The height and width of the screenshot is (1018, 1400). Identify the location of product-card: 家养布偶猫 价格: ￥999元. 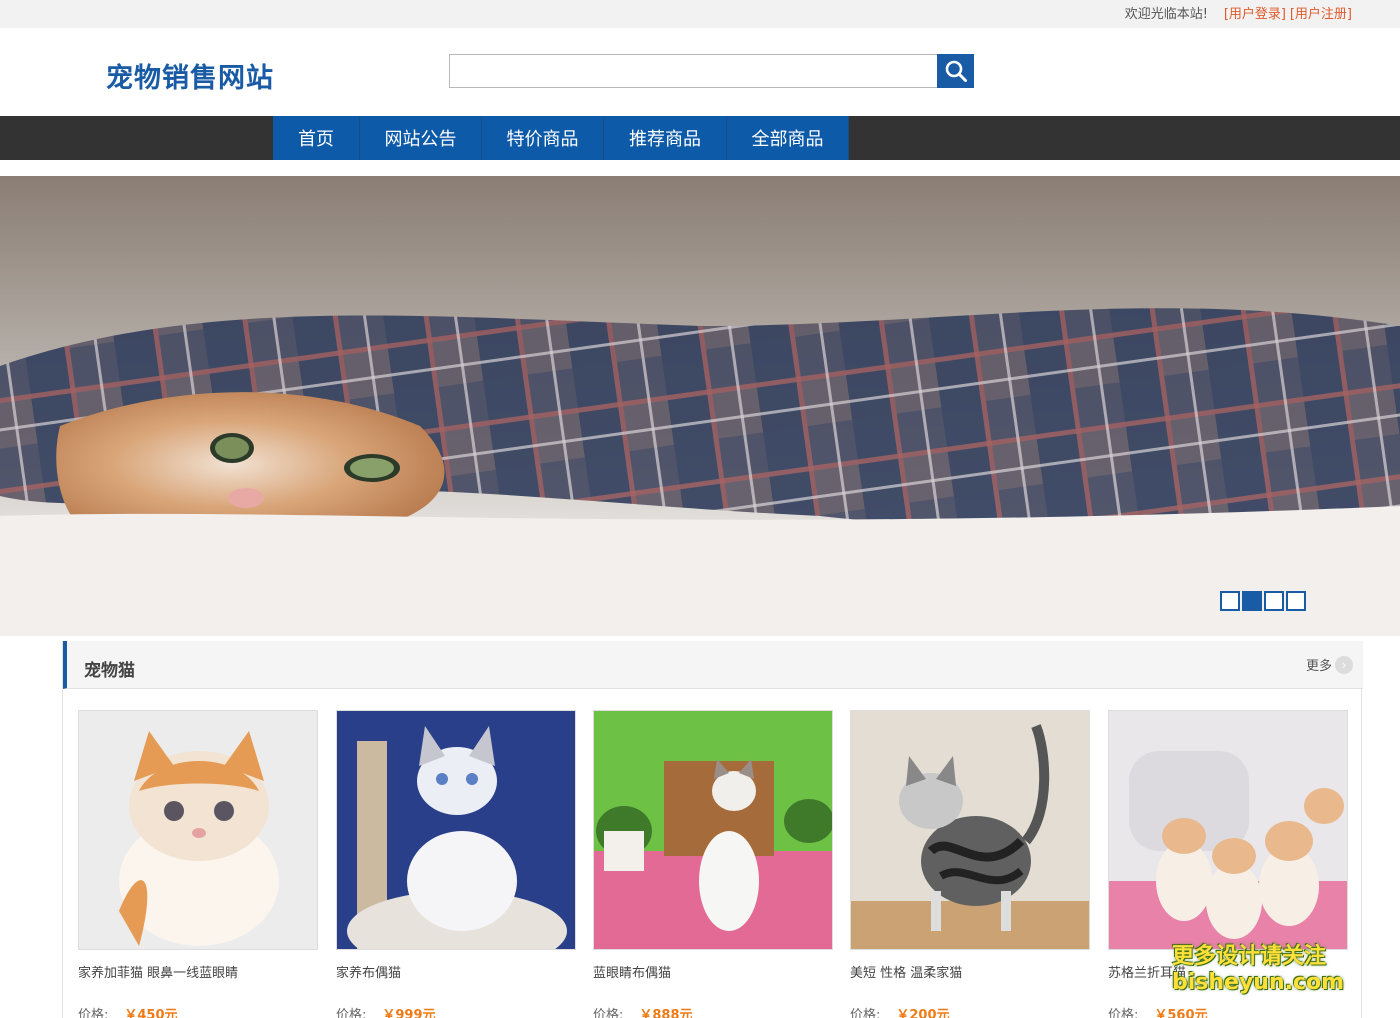
(456, 864).